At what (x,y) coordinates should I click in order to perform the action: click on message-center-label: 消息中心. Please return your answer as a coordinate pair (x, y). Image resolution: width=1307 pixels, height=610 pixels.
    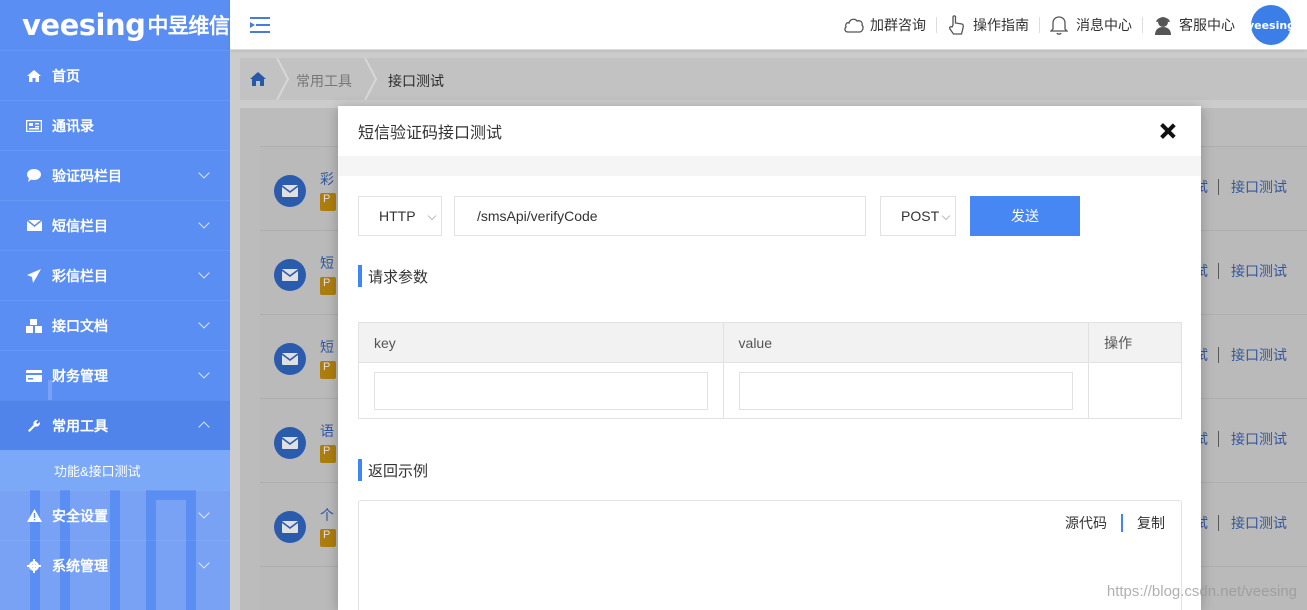
    Looking at the image, I should click on (1104, 25).